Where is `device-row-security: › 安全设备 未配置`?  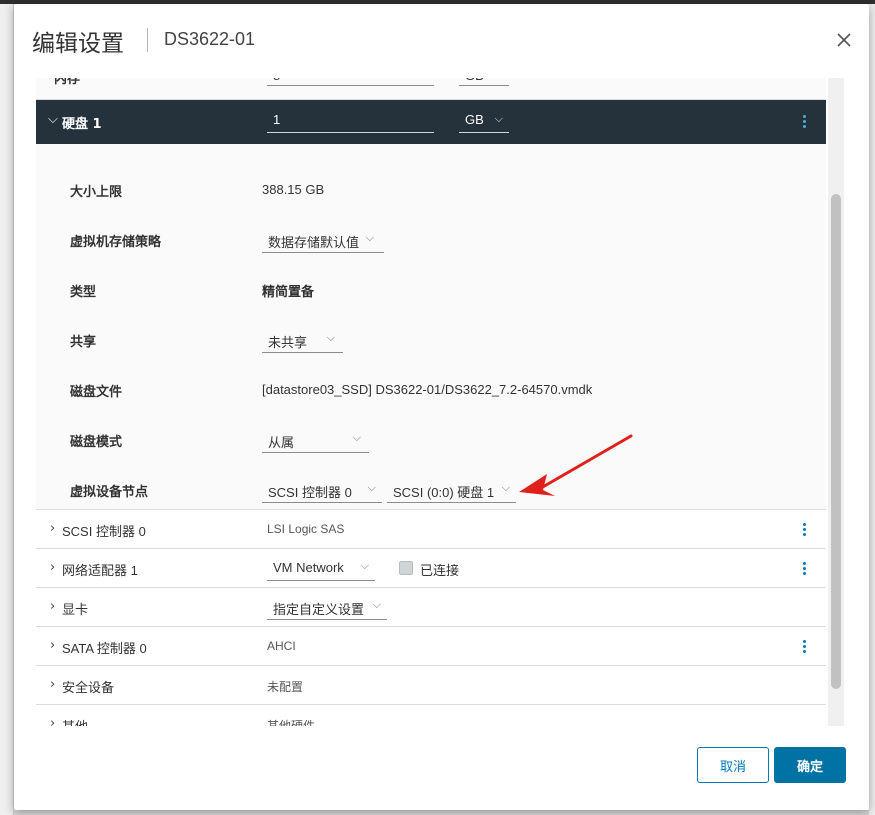 device-row-security: › 安全设备 未配置 is located at coordinates (431, 685).